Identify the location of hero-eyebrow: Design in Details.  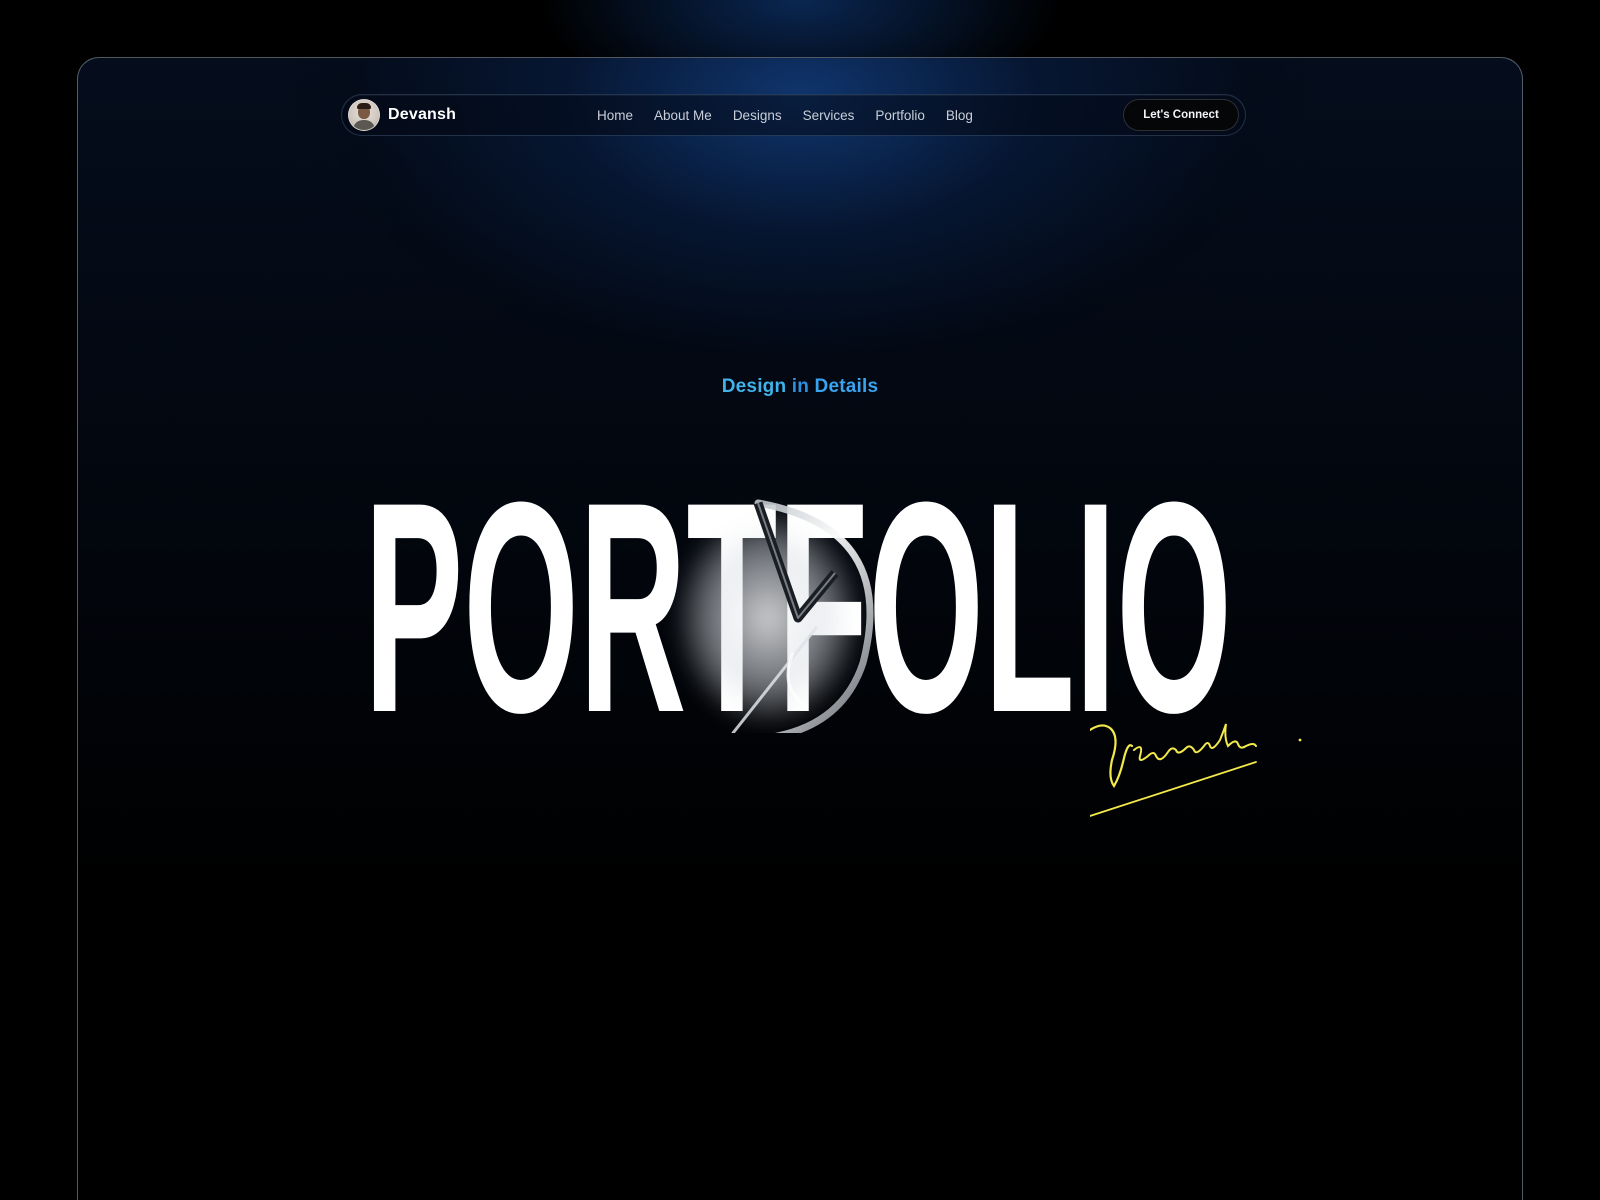
(800, 387).